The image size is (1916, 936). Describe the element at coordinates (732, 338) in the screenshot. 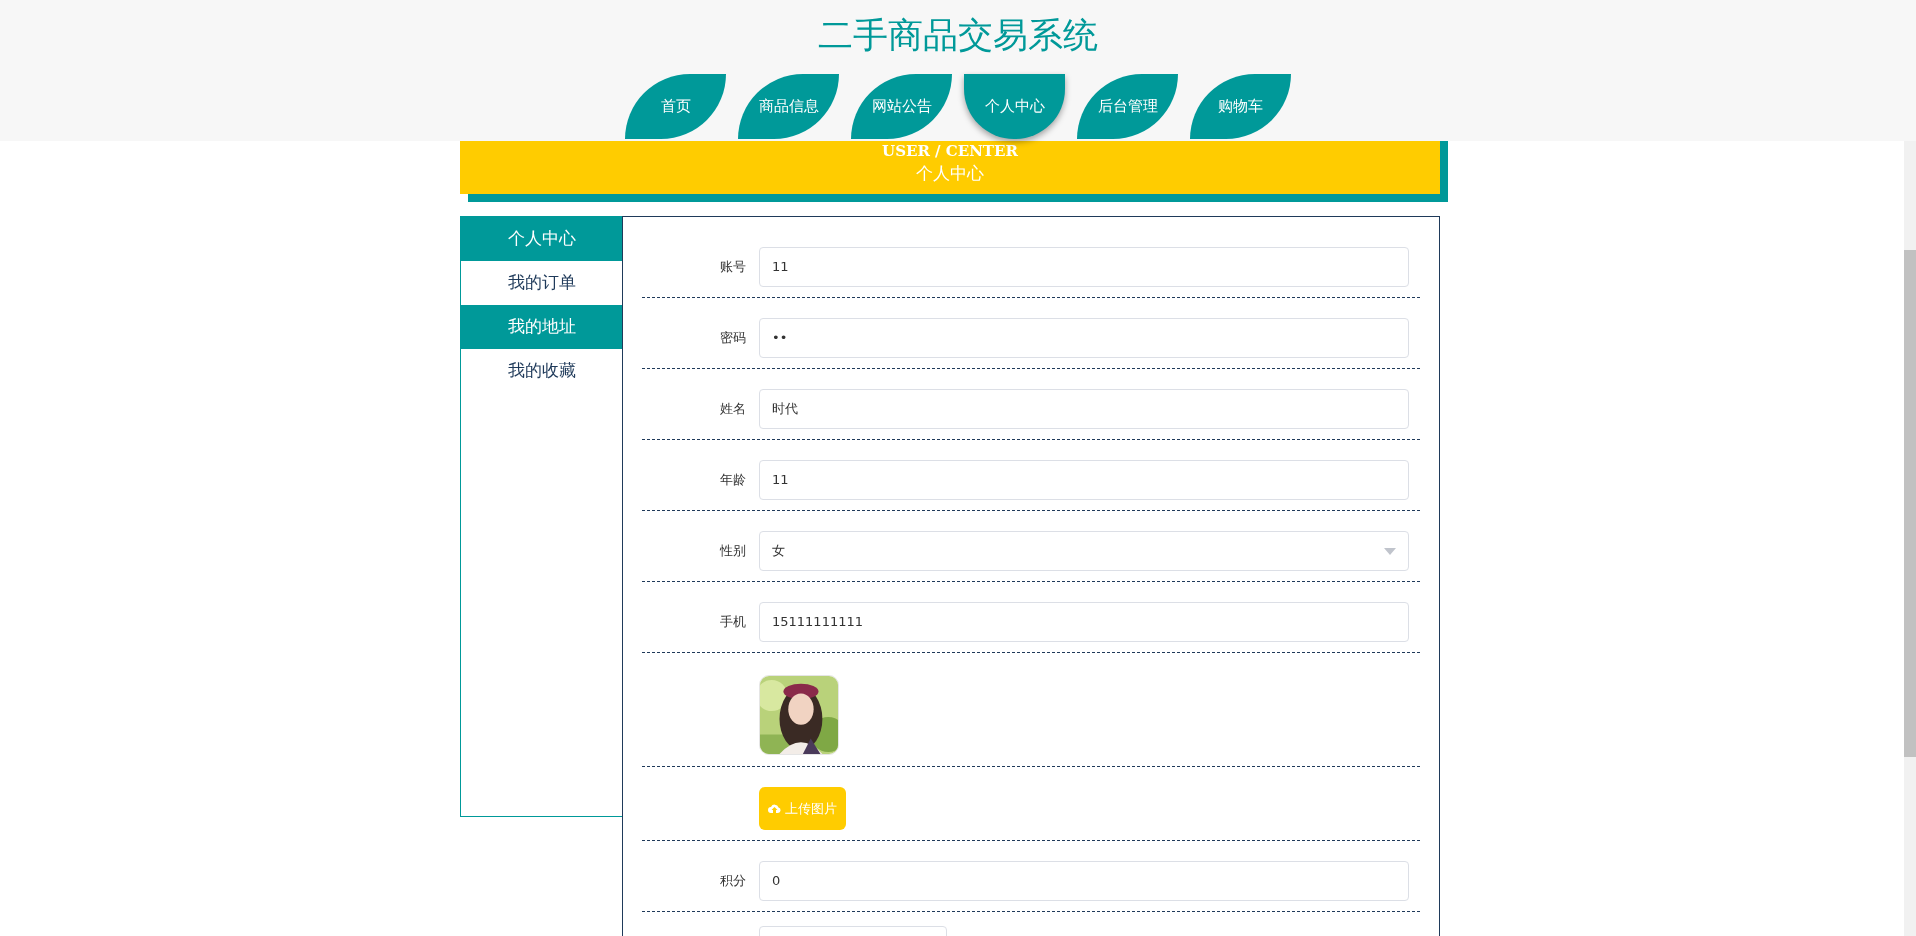

I see `field-label: 密码` at that location.